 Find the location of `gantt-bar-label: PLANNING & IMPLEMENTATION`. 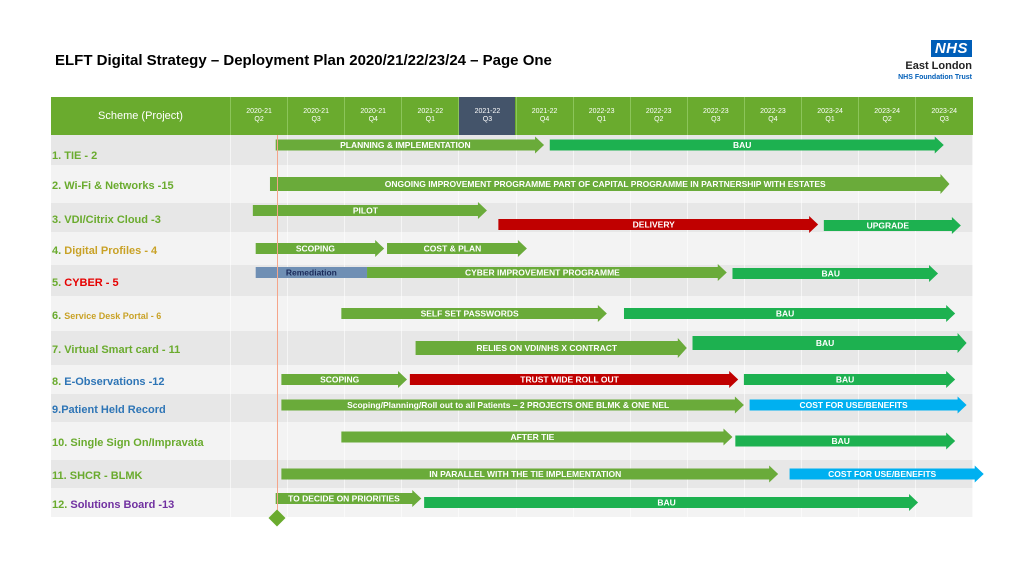

gantt-bar-label: PLANNING & IMPLEMENTATION is located at coordinates (405, 145).